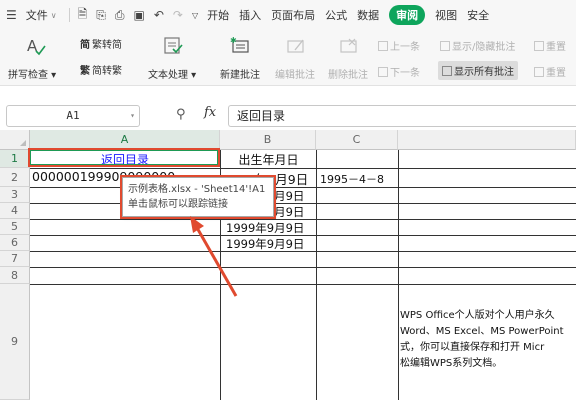  Describe the element at coordinates (250, 15) in the screenshot. I see `tab-insert: 插入` at that location.